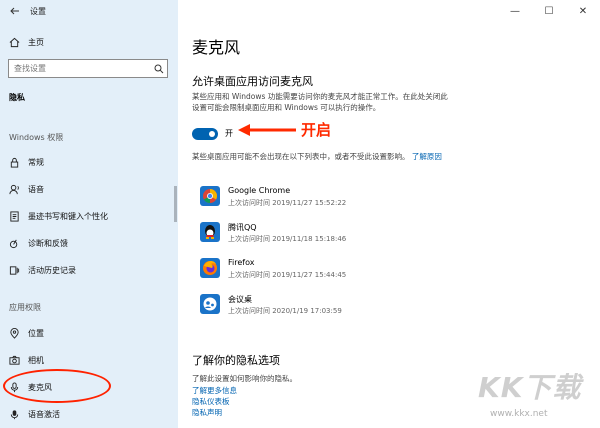 The height and width of the screenshot is (428, 600). What do you see at coordinates (519, 414) in the screenshot?
I see `watermark-url: www.kkx.net` at bounding box center [519, 414].